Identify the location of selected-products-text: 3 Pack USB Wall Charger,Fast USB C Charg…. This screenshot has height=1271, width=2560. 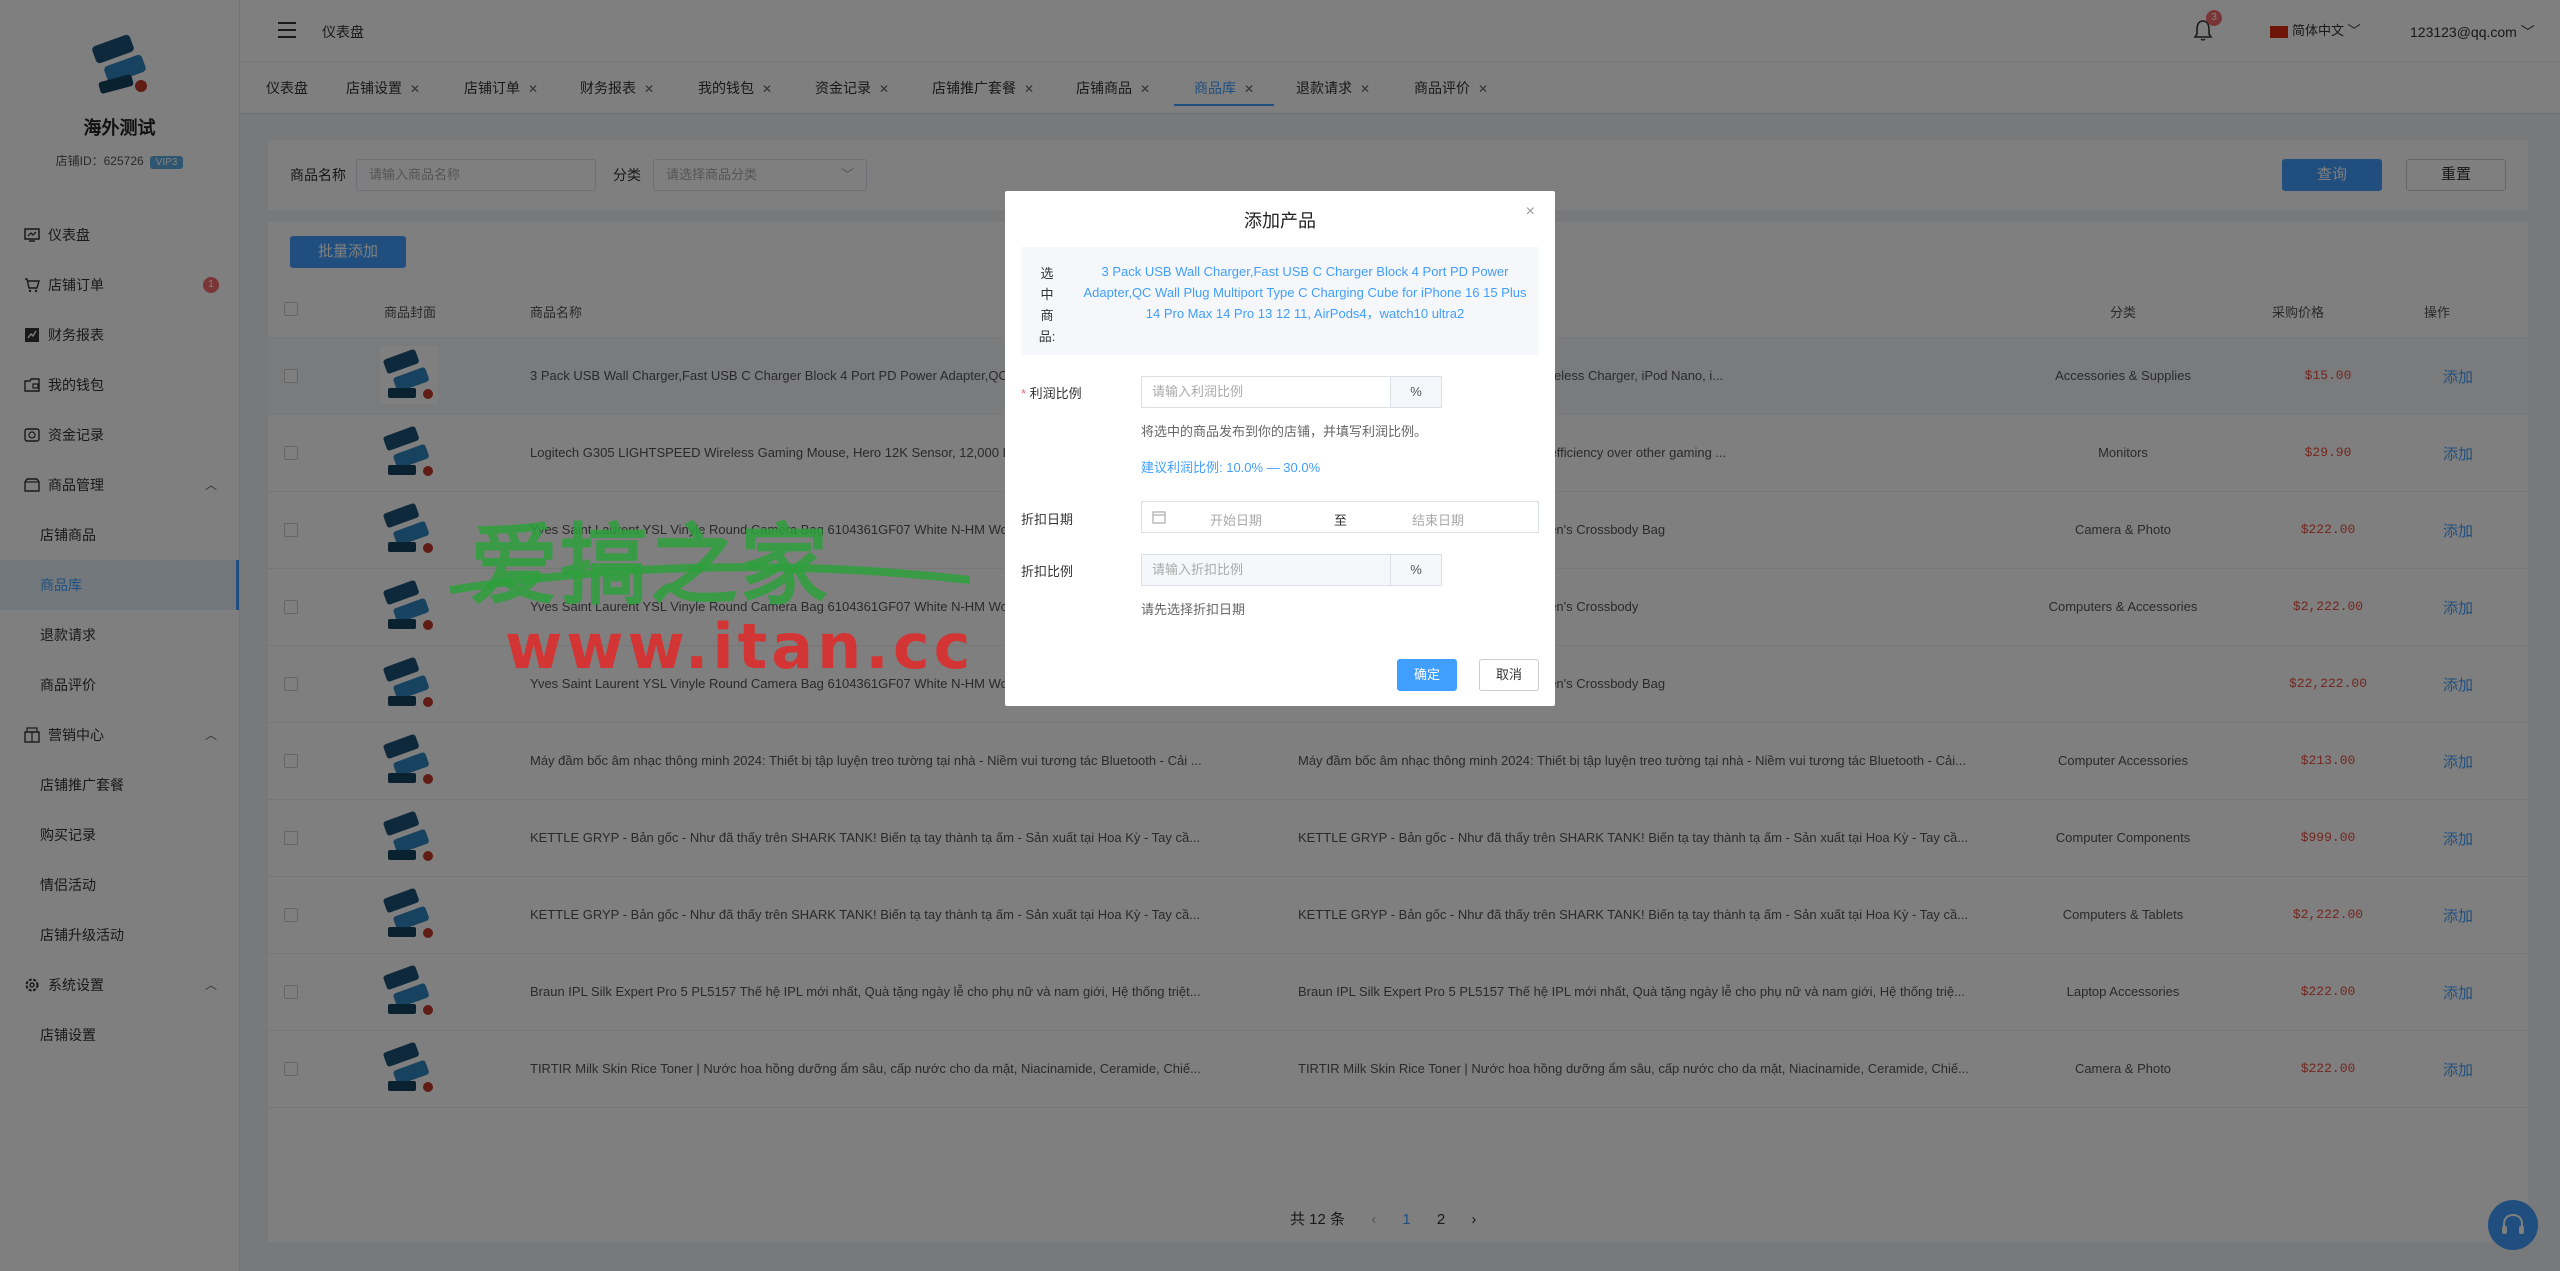
(1305, 292).